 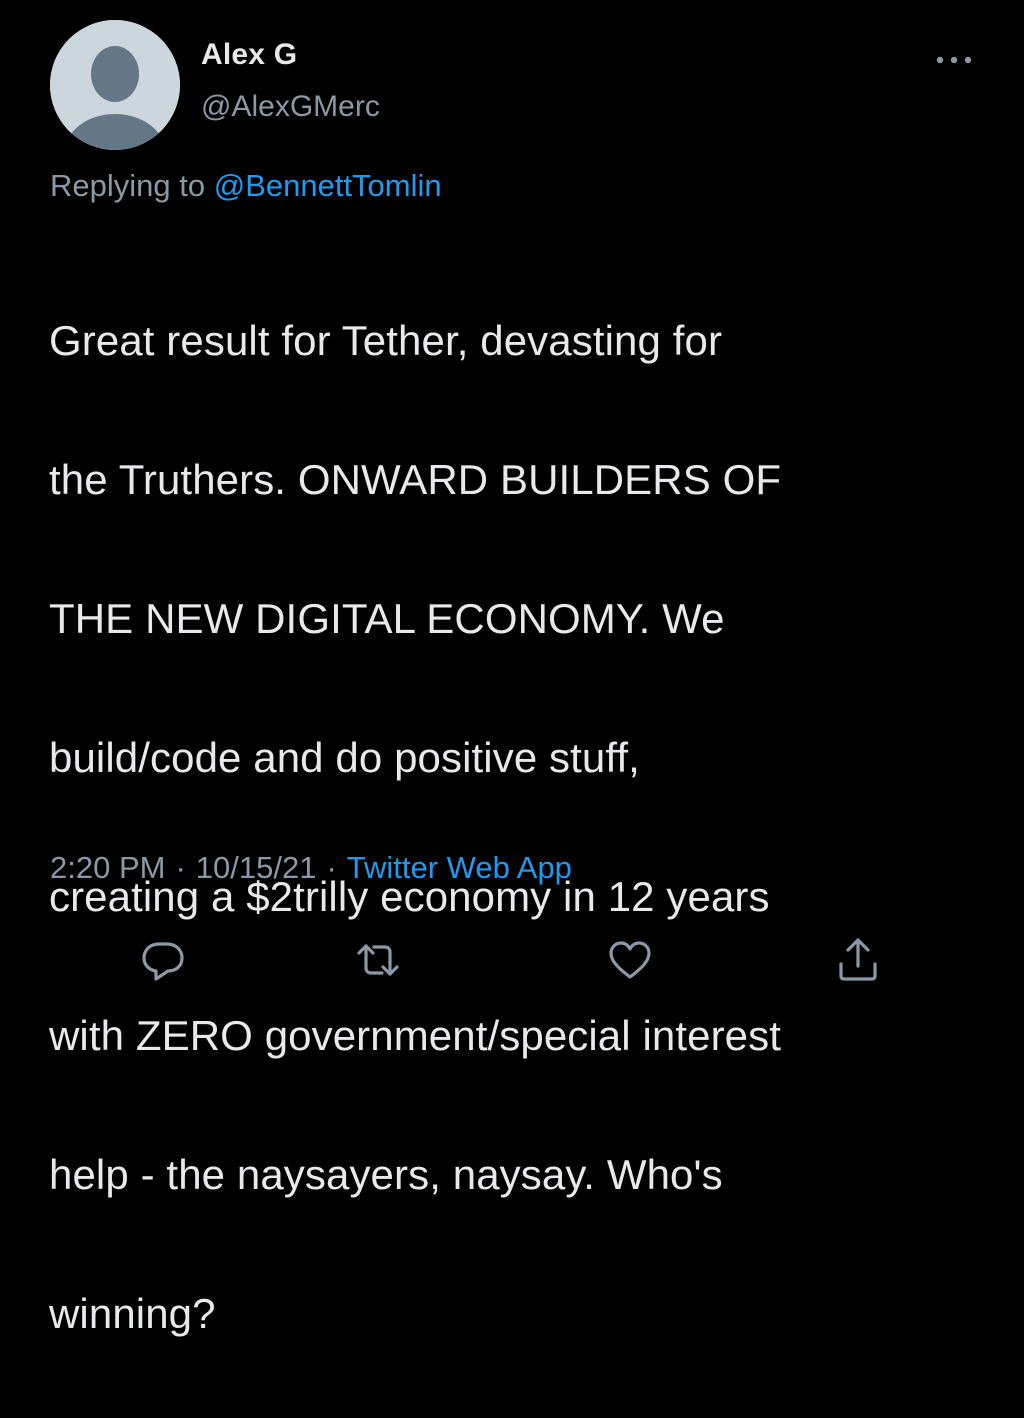 I want to click on tweet-metadata: 2:20 PM · 10/15/21 · Twitter Web App, so click(x=311, y=868).